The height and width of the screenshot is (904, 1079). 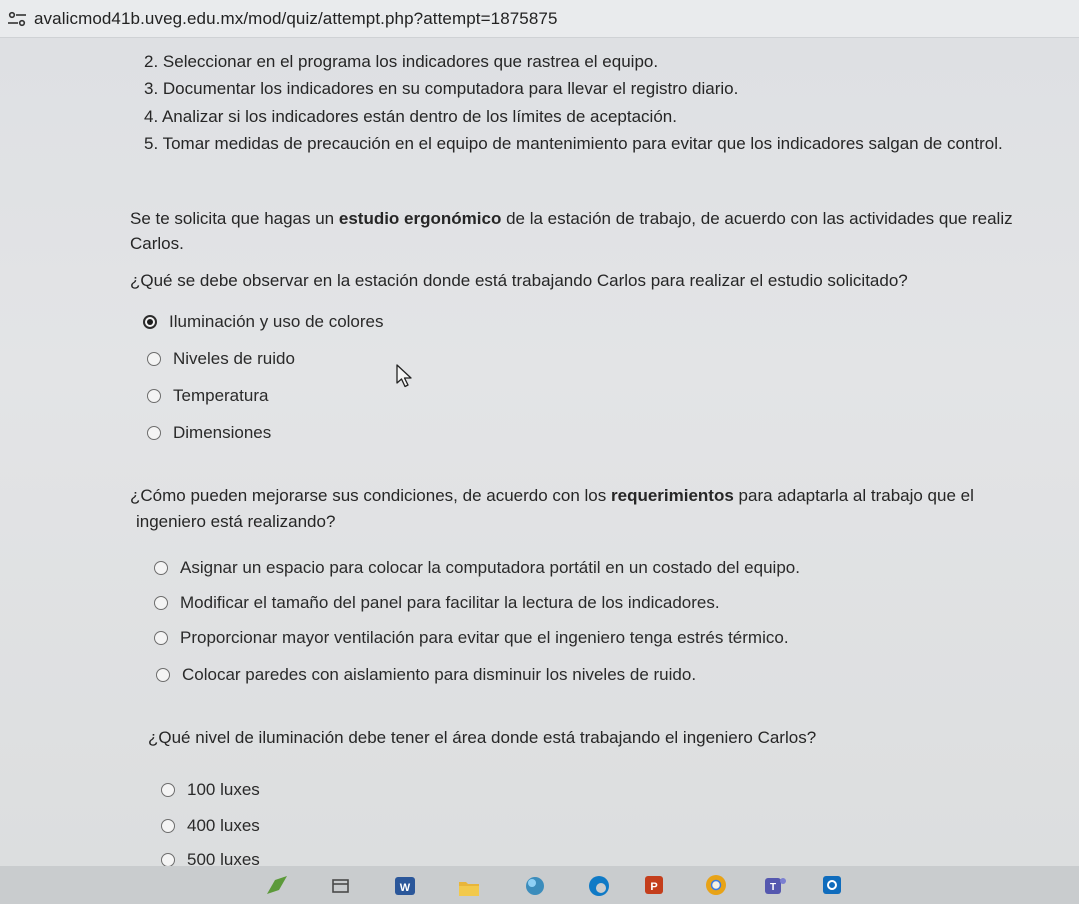 I want to click on chrome-icon, so click(x=716, y=885).